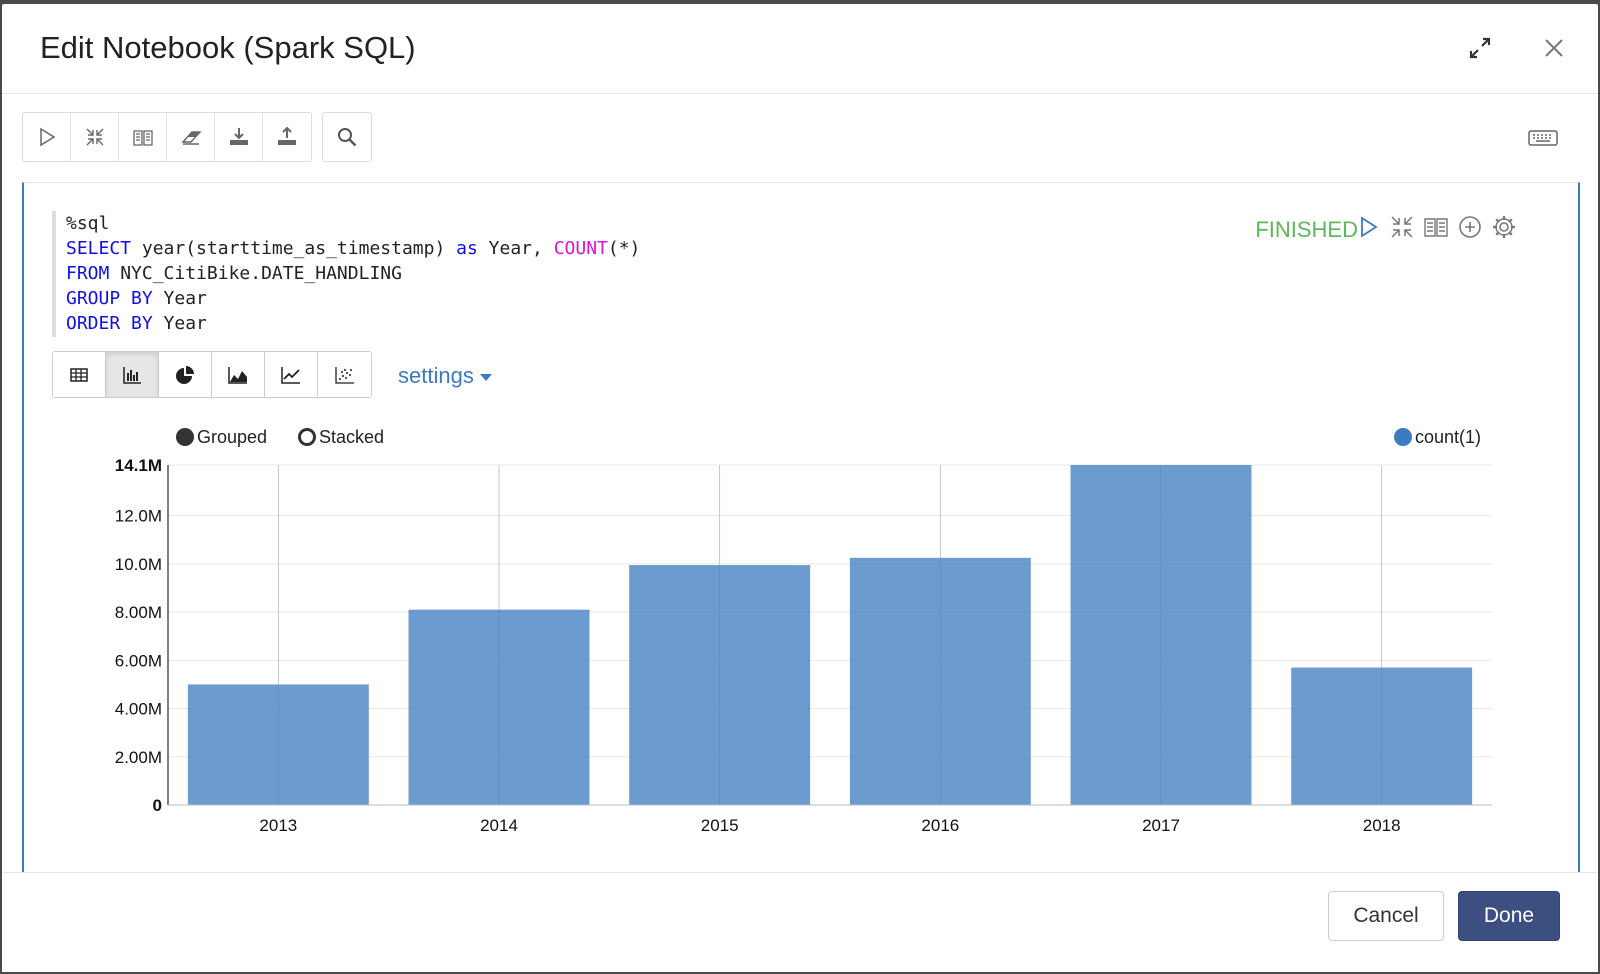 The image size is (1600, 974). I want to click on grouped-label: Grouped, so click(232, 437).